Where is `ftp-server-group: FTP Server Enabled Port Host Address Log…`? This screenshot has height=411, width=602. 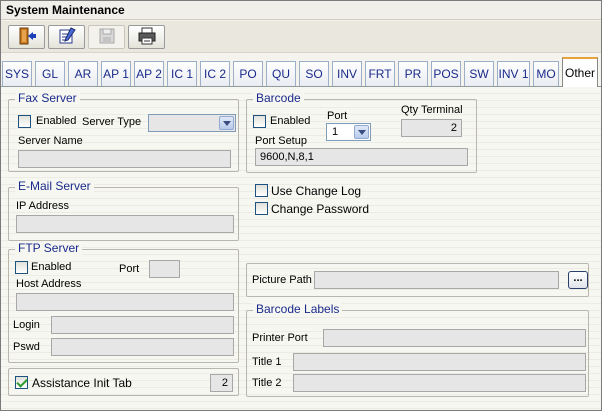 ftp-server-group: FTP Server Enabled Port Host Address Log… is located at coordinates (123, 302).